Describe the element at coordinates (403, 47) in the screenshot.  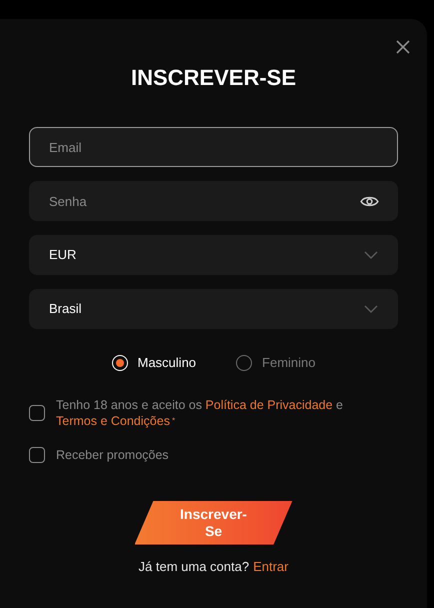
I see `close-icon` at that location.